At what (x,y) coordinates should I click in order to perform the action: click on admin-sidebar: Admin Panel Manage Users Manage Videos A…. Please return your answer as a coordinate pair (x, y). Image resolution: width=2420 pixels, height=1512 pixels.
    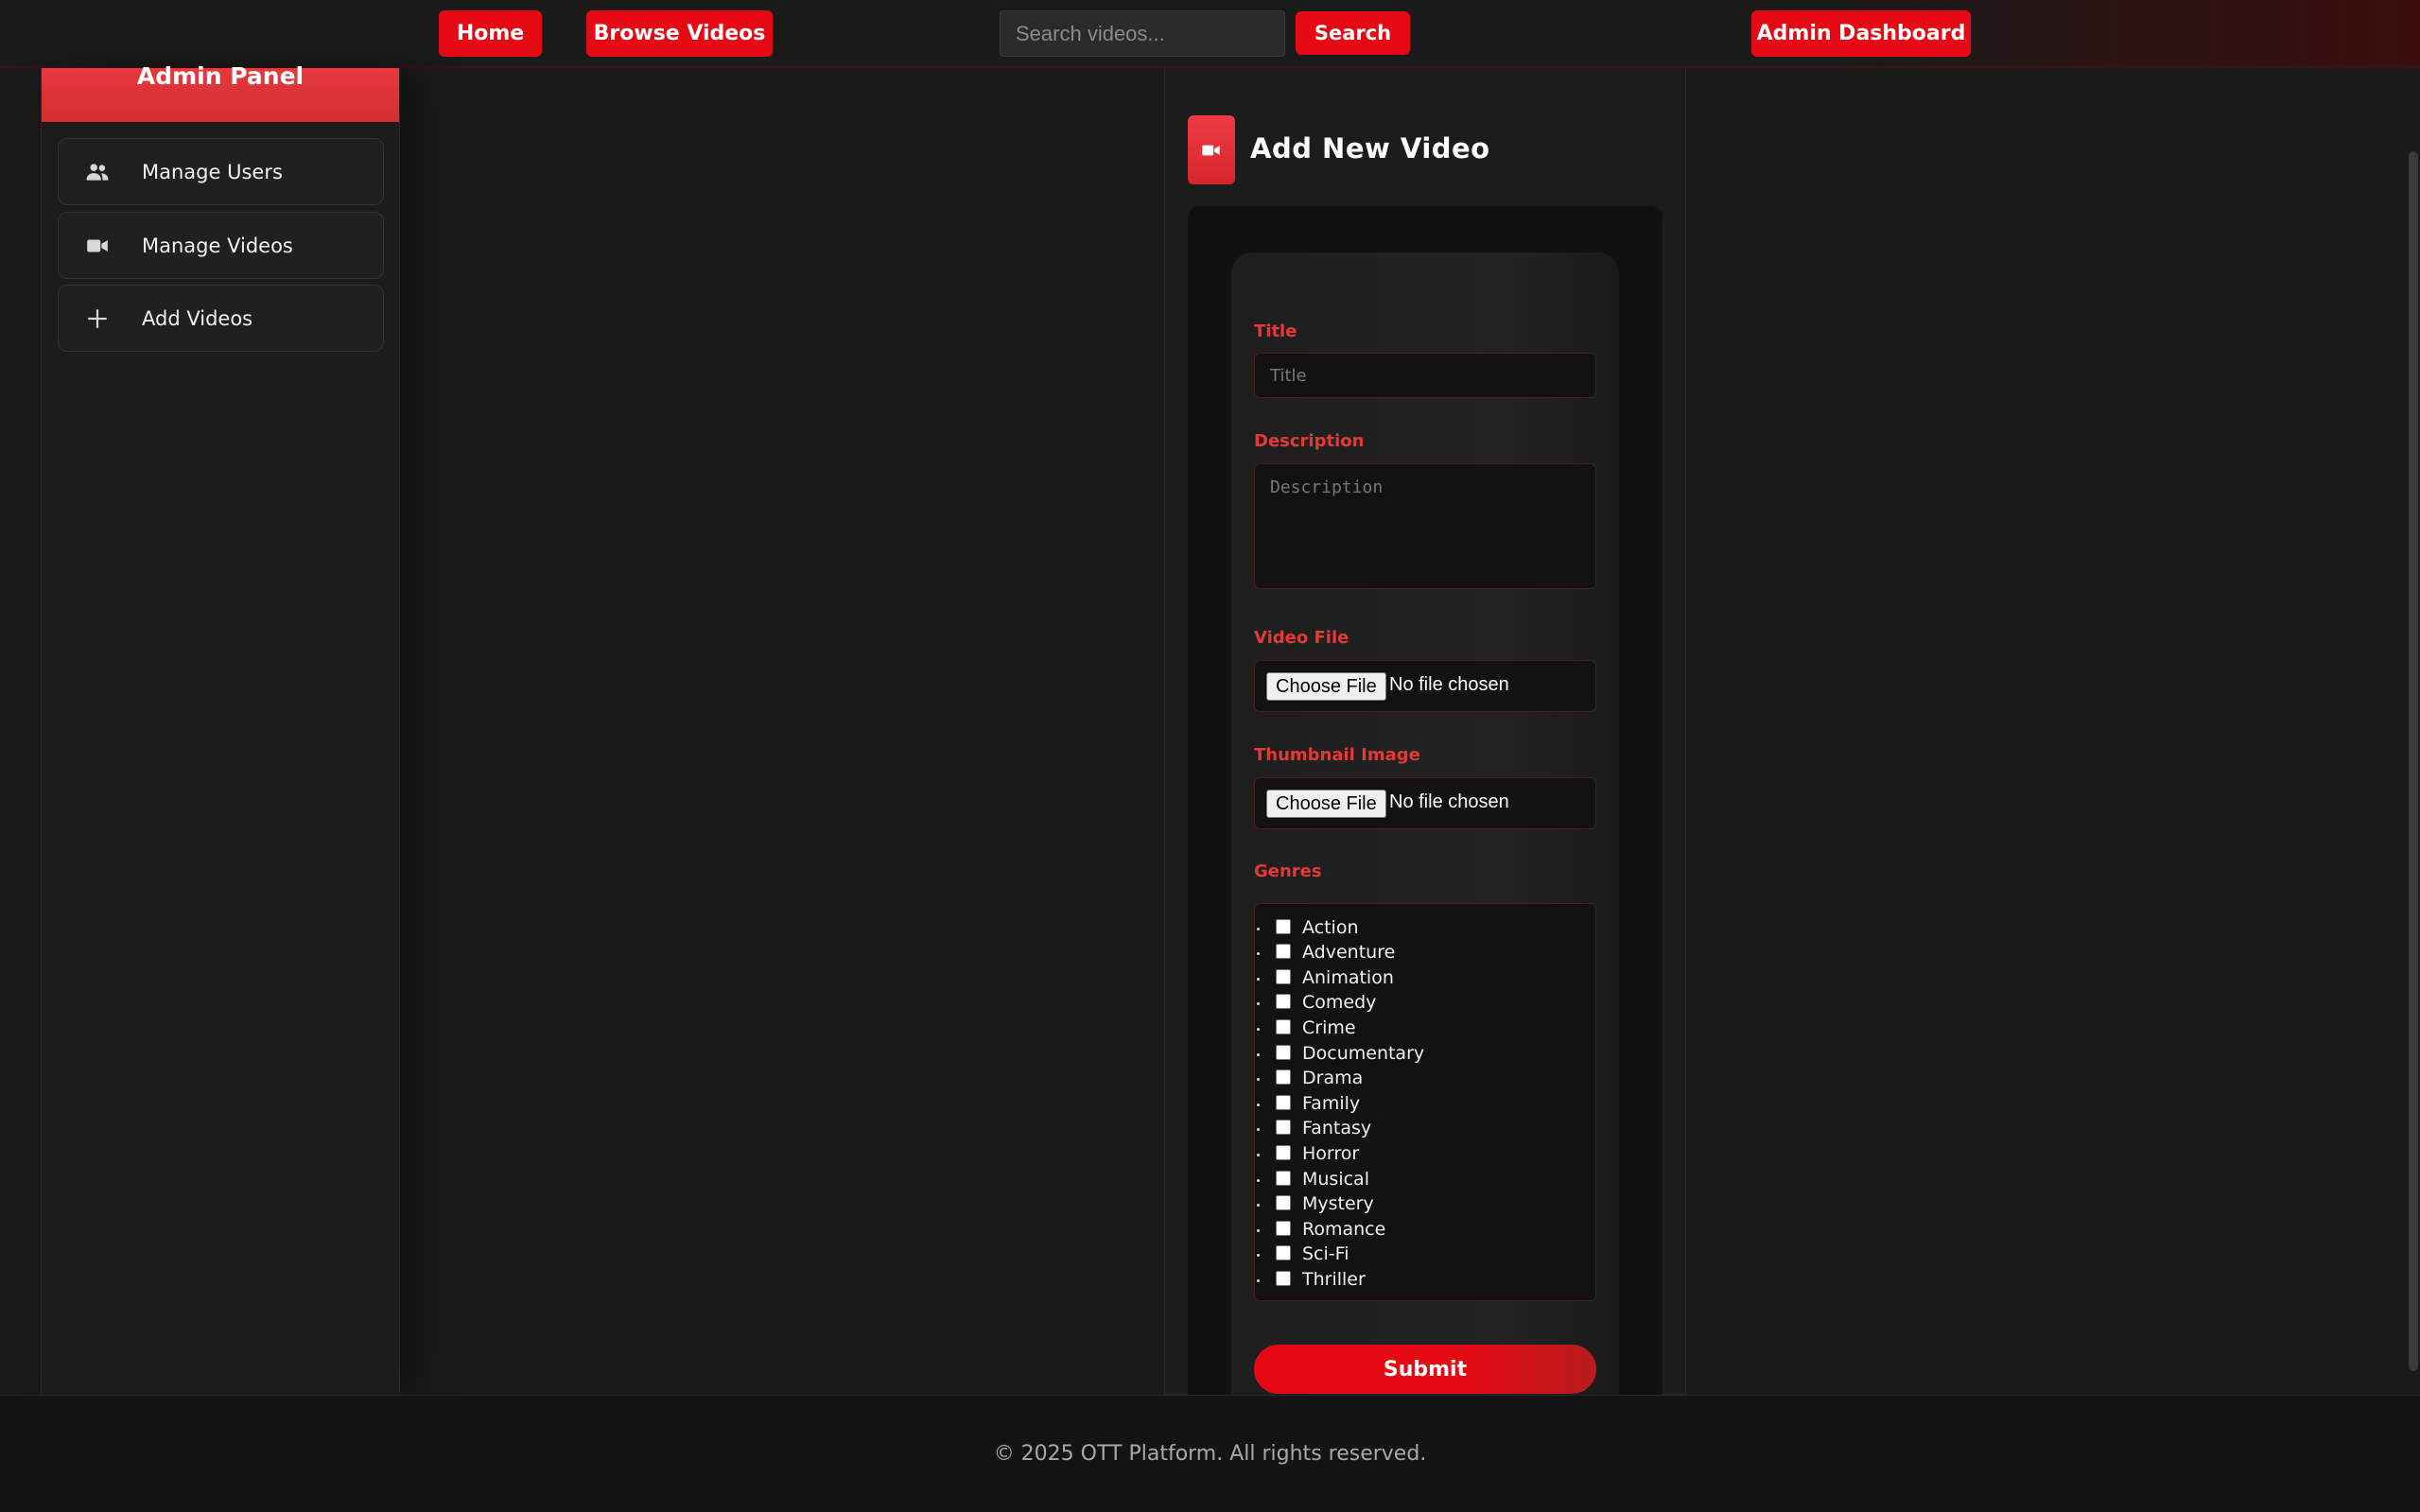
    Looking at the image, I should click on (221, 729).